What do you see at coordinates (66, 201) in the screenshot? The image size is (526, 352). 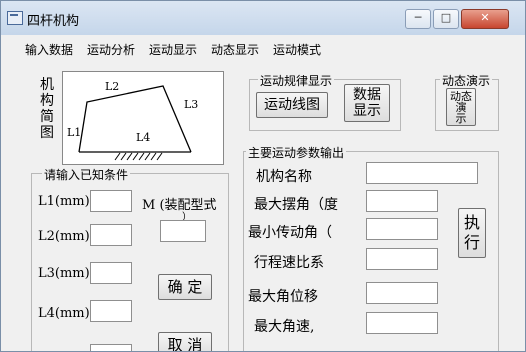 I see `l1-label: L1(mm):` at bounding box center [66, 201].